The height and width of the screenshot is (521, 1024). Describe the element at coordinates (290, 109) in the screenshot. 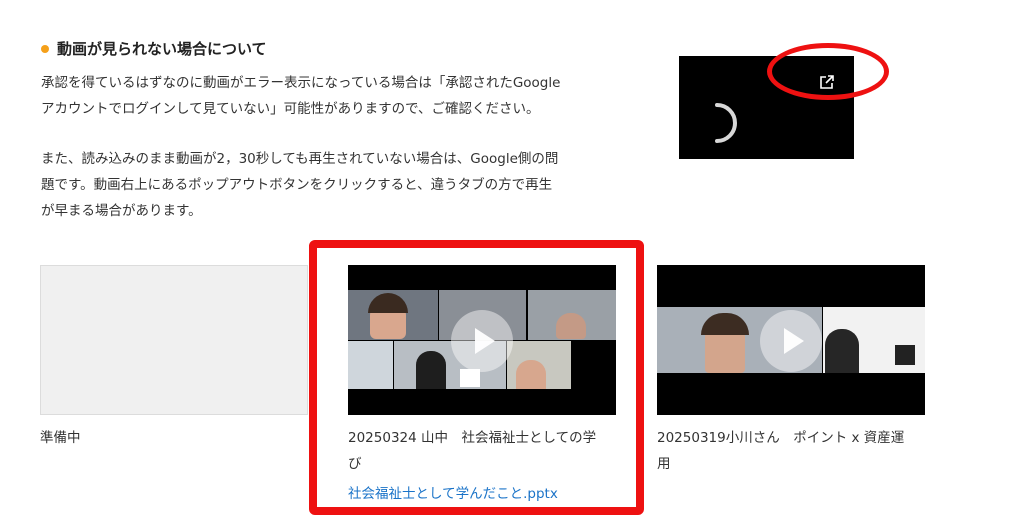

I see `paragraph-line: アカウントでログインして見ていない」可能性がありますので、ご確認ください。` at that location.